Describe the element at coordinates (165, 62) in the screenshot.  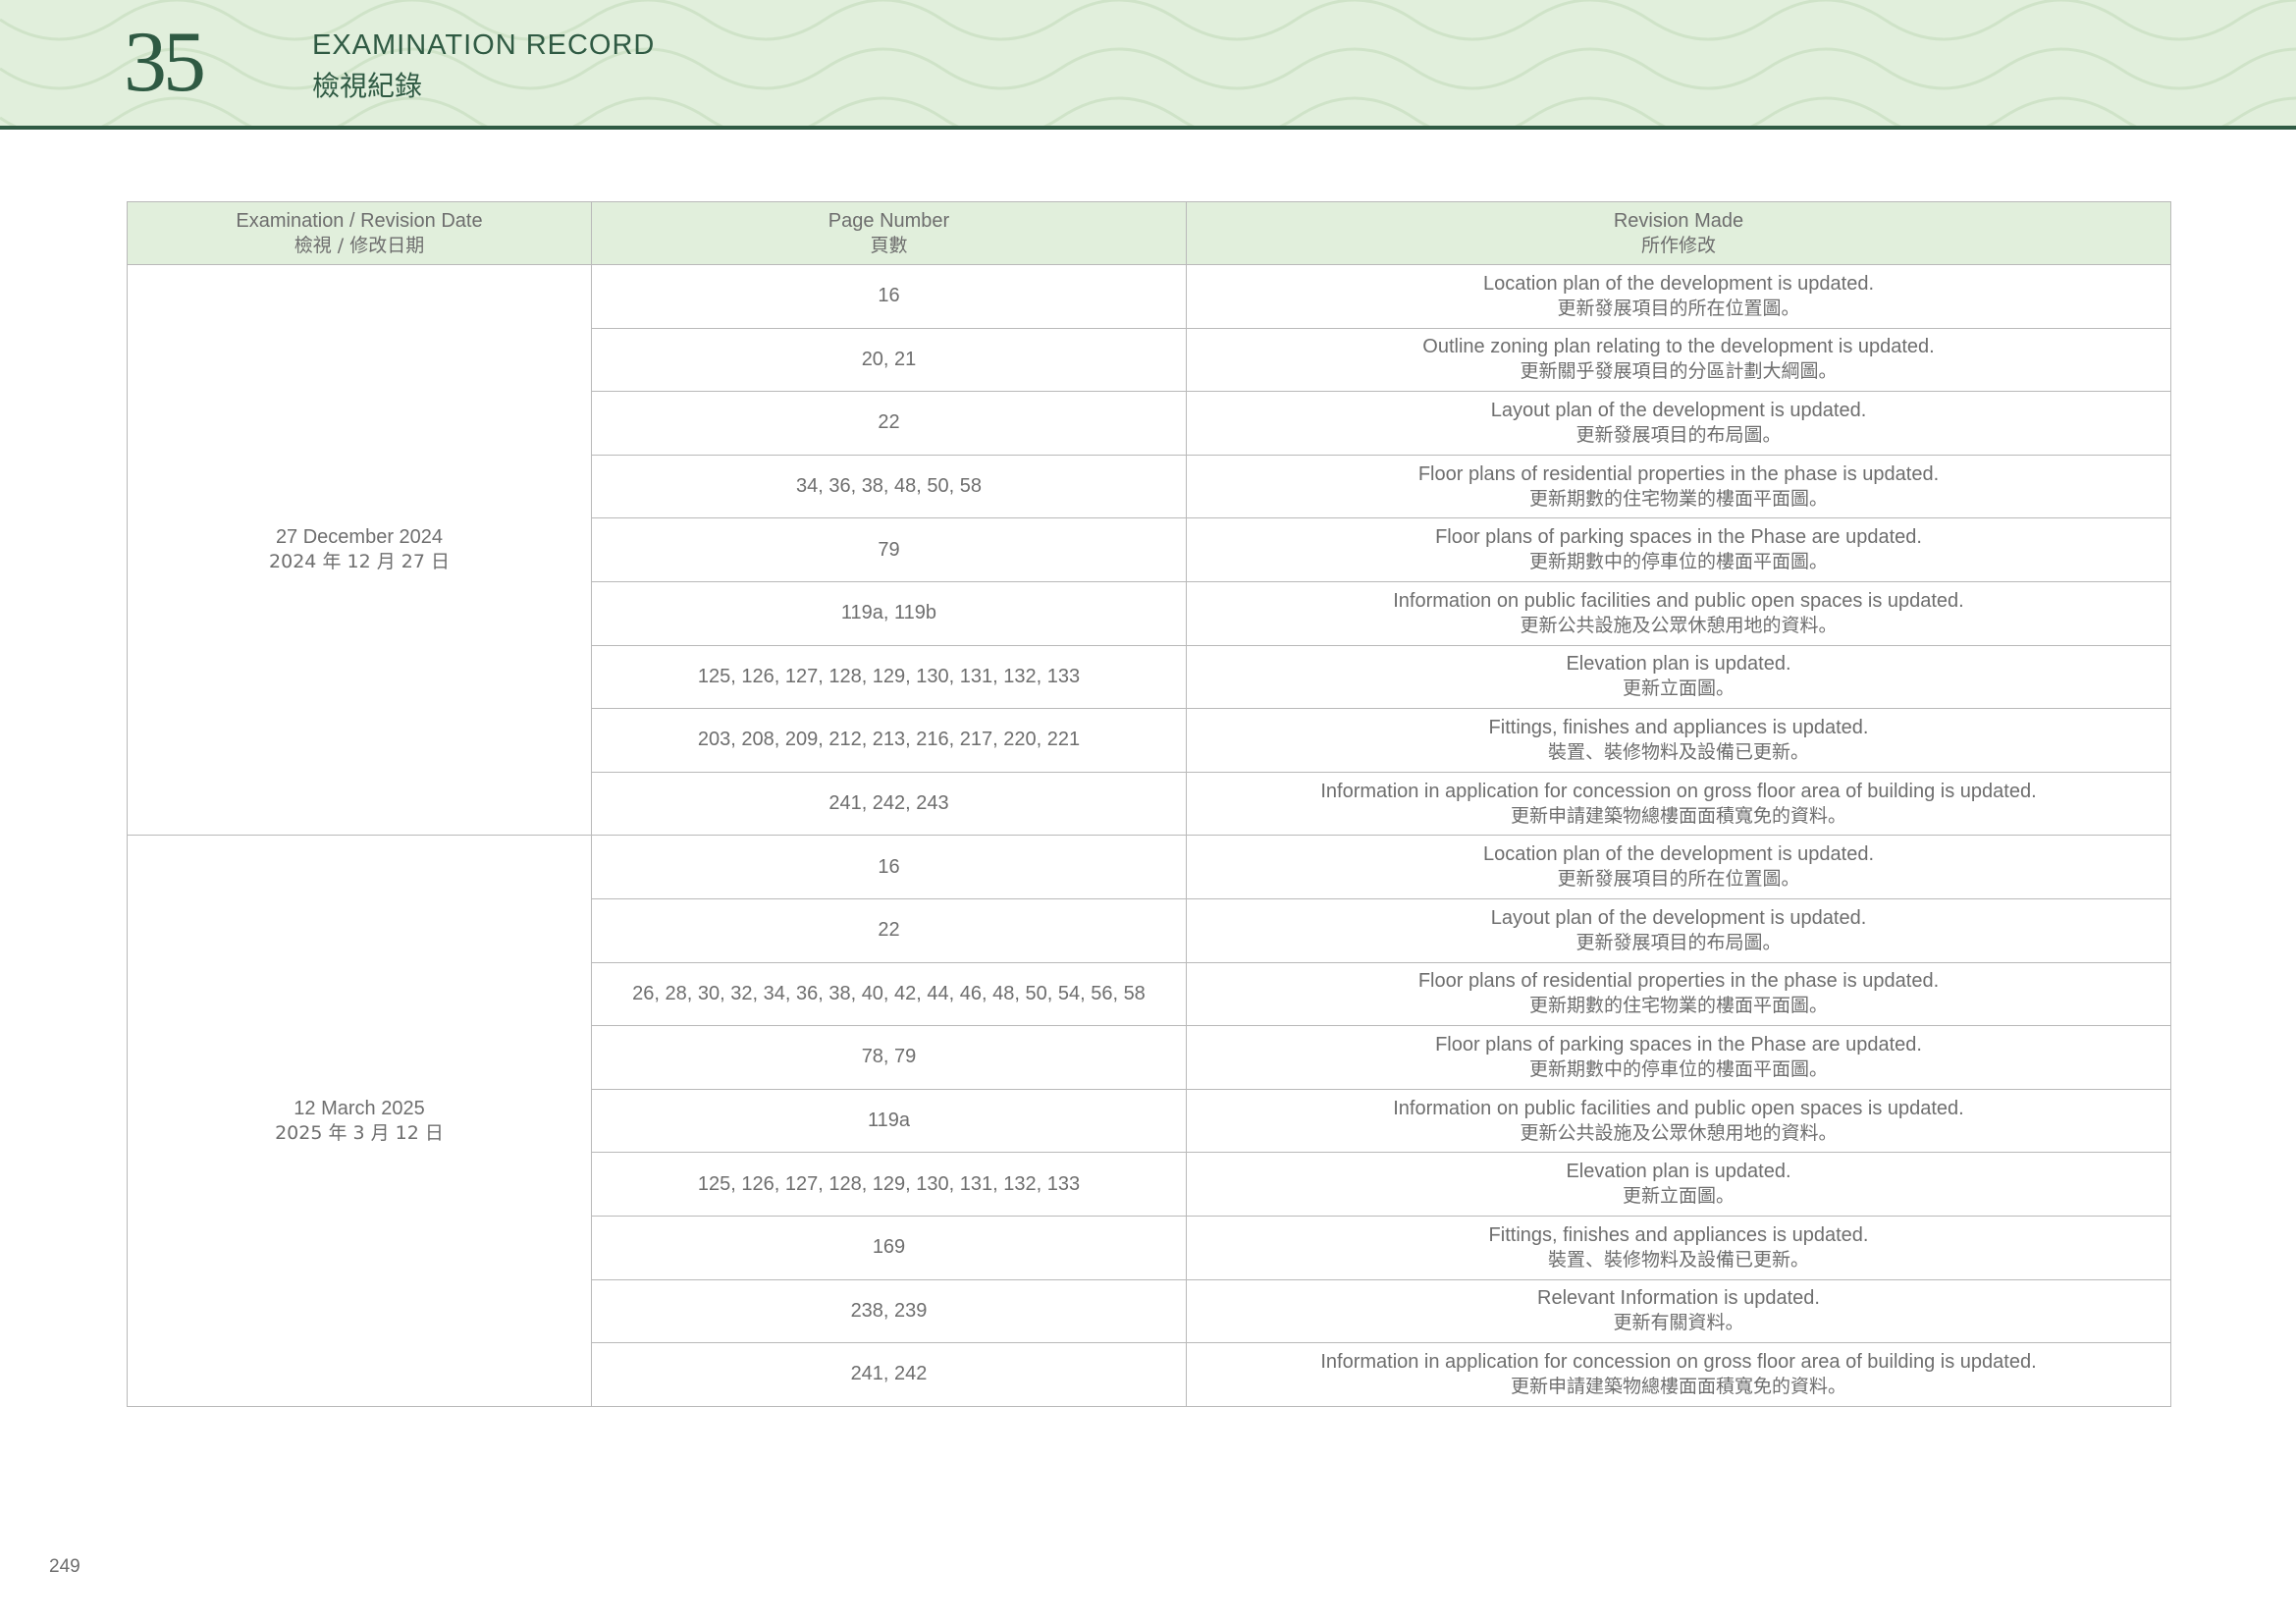
I see `section-number: 35` at that location.